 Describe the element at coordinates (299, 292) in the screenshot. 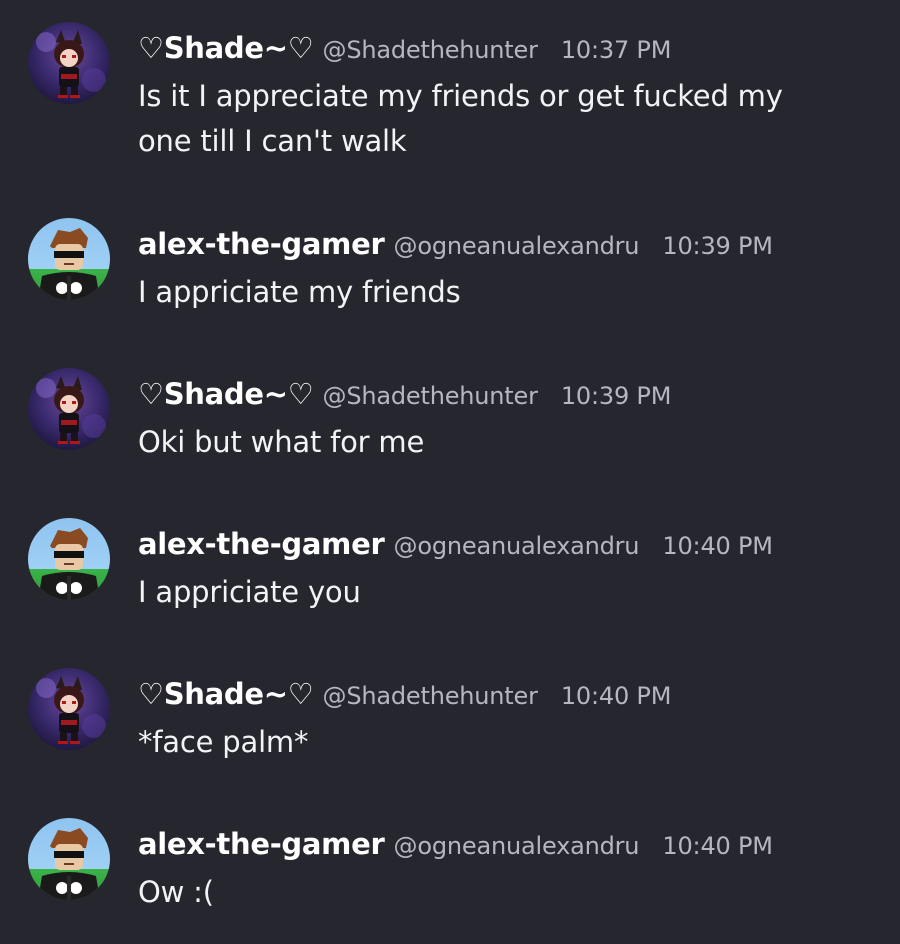

I see `message-text: I appriciate my friends` at that location.